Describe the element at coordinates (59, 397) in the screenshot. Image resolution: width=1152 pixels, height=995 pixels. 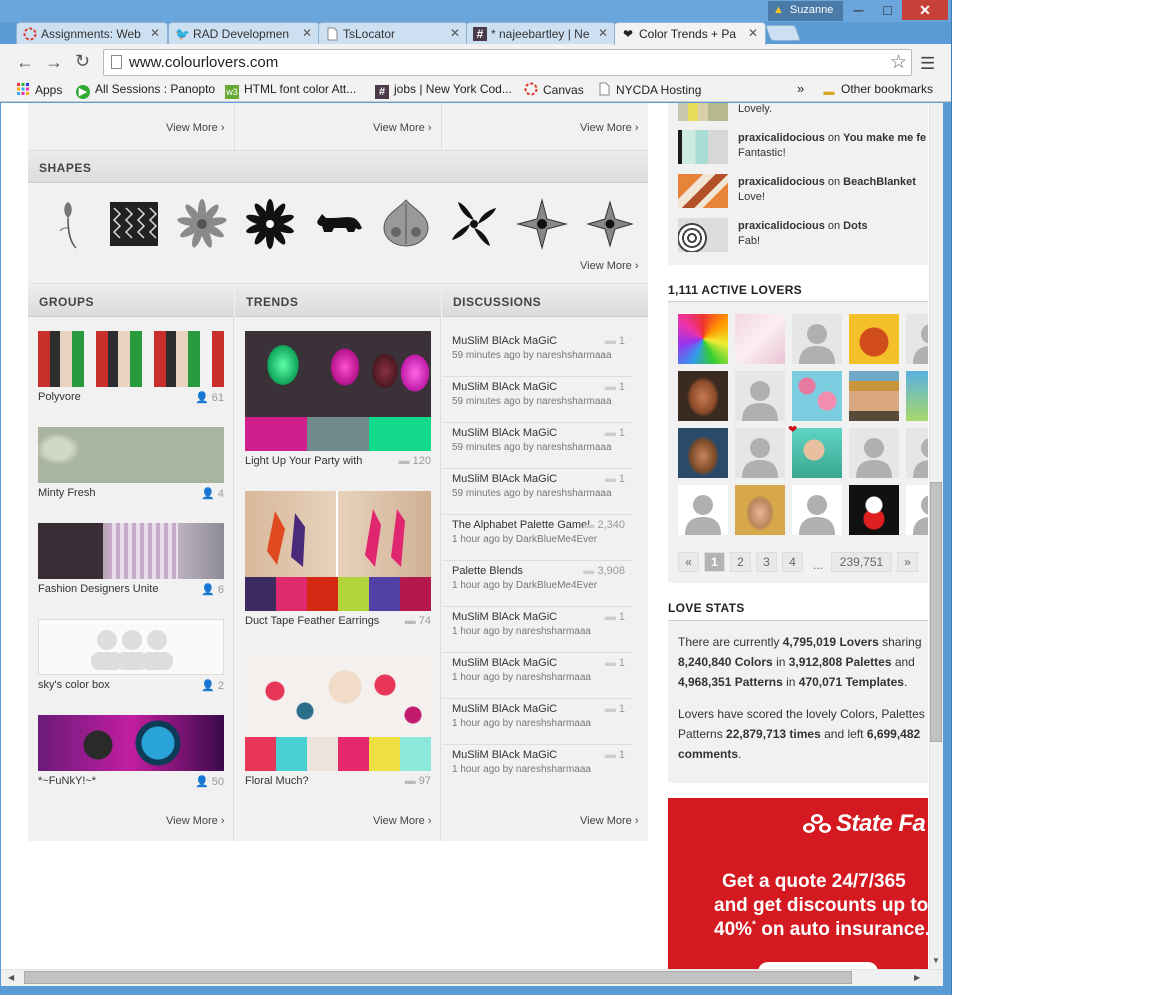
I see `group-title: Polyvore` at that location.